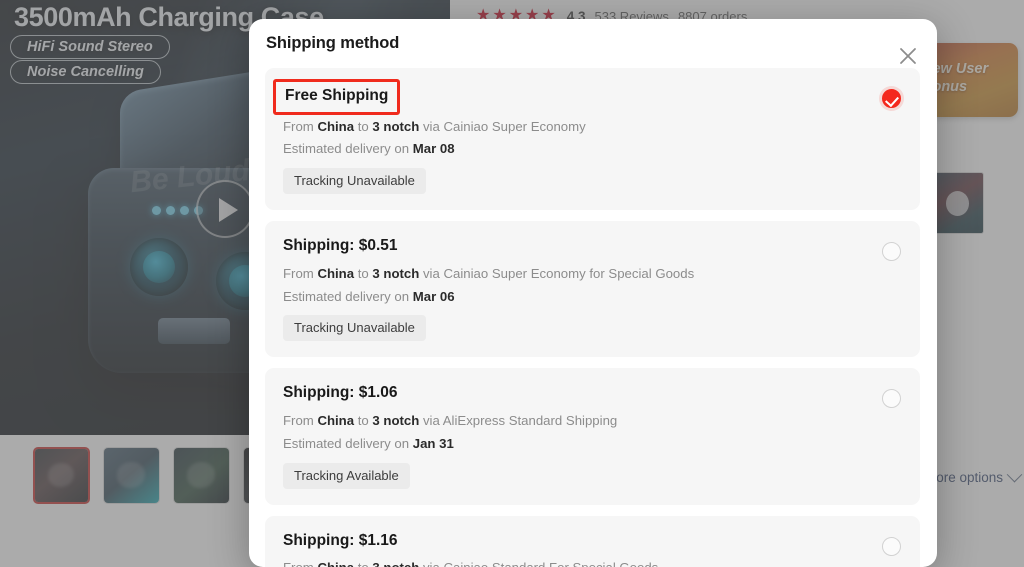 This screenshot has height=567, width=1024. What do you see at coordinates (550, 563) in the screenshot?
I see `carrier-name: Cainiao Standard For Special Goods` at bounding box center [550, 563].